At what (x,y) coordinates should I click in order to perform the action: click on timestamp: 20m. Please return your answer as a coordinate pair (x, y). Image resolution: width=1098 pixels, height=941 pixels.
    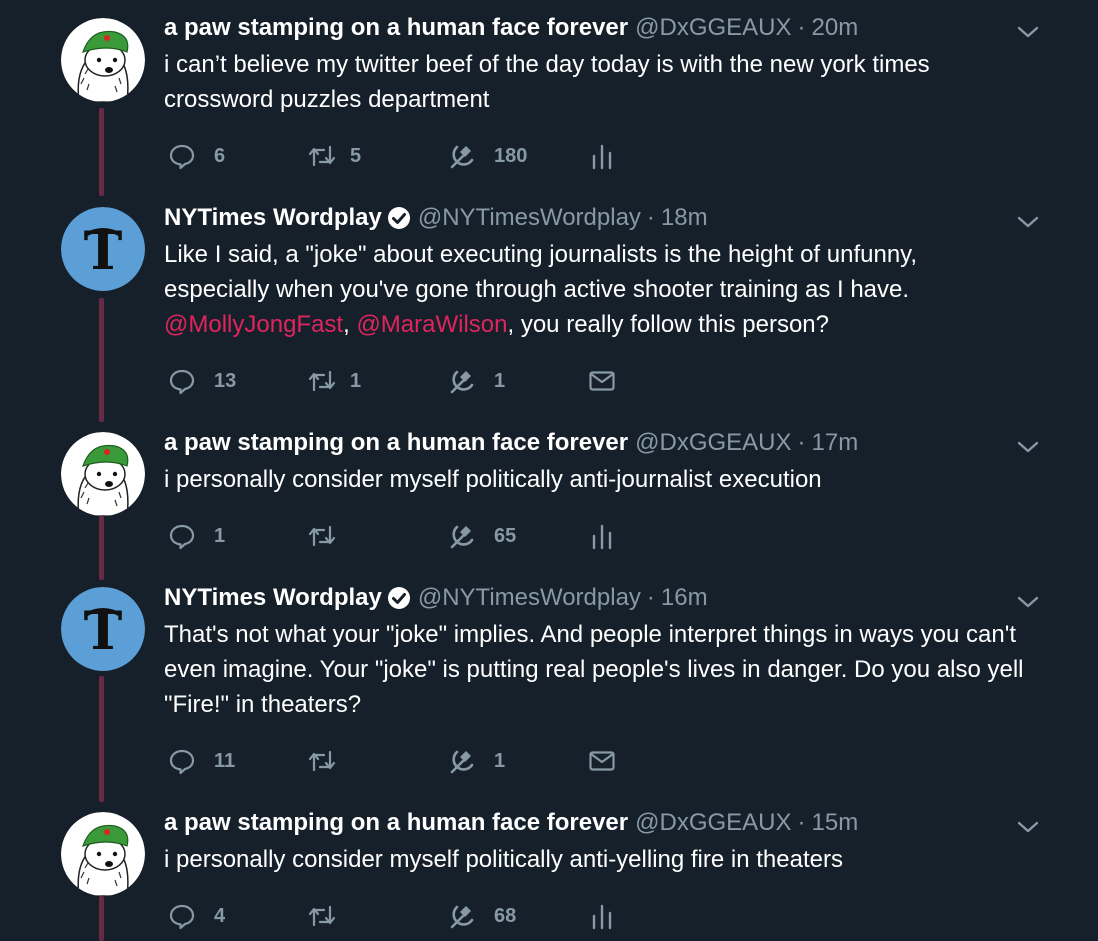
    Looking at the image, I should click on (835, 28).